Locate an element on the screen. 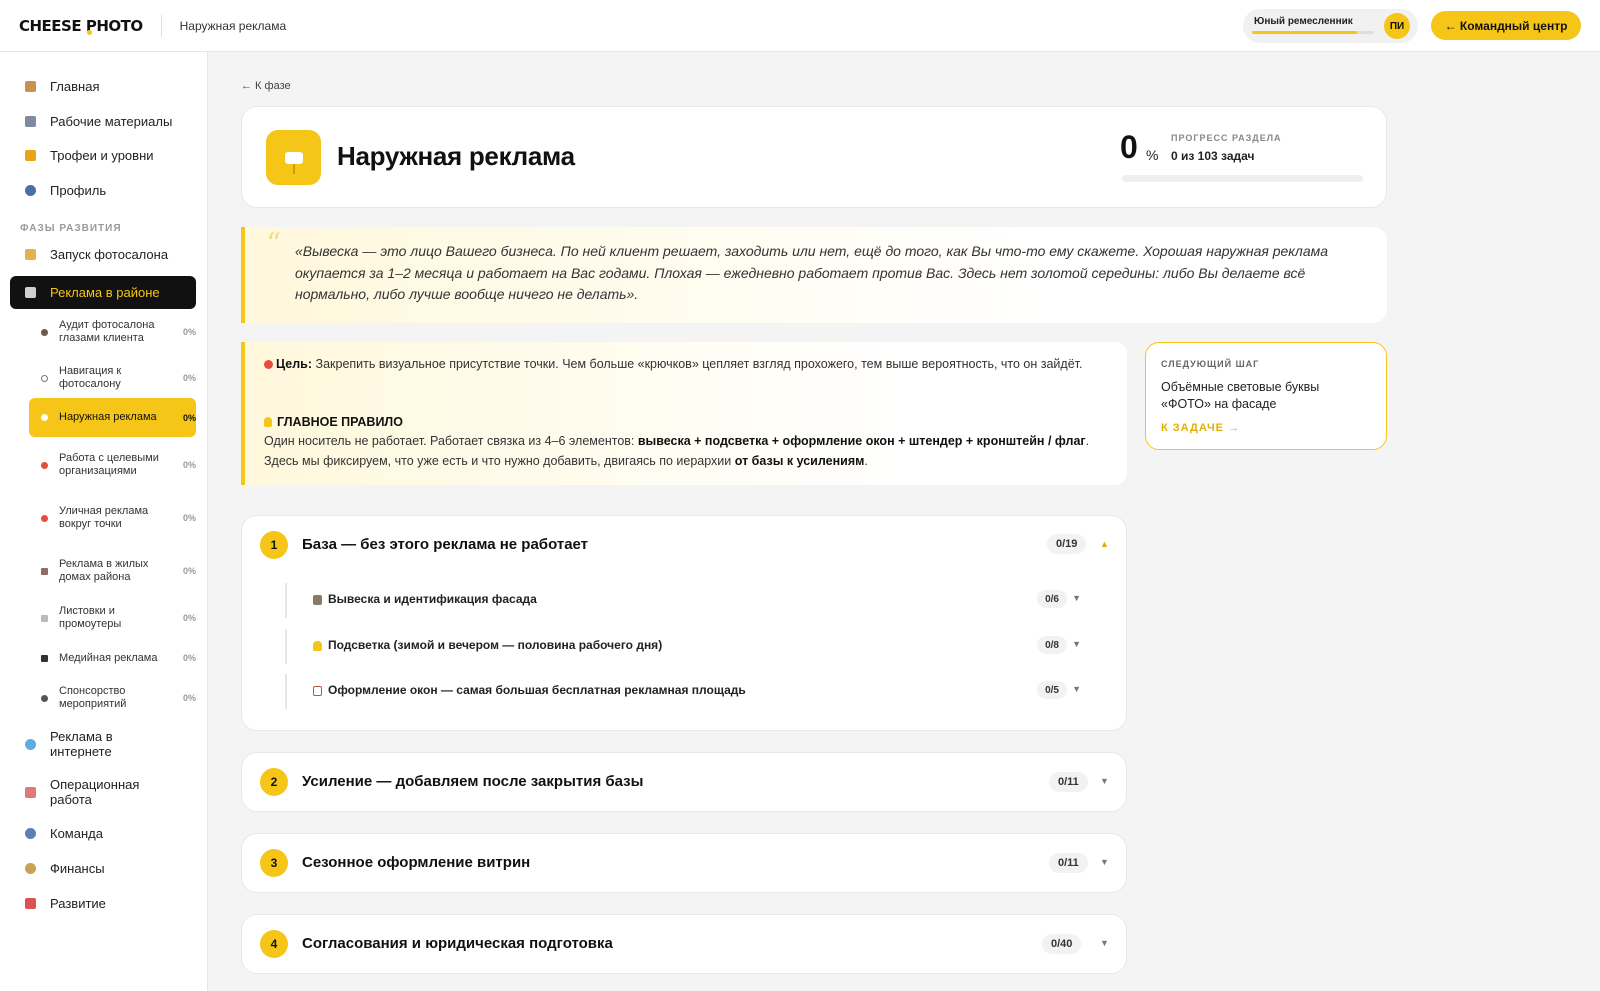 The height and width of the screenshot is (991, 1600). stage-title: Сезонное оформление витрин is located at coordinates (416, 862).